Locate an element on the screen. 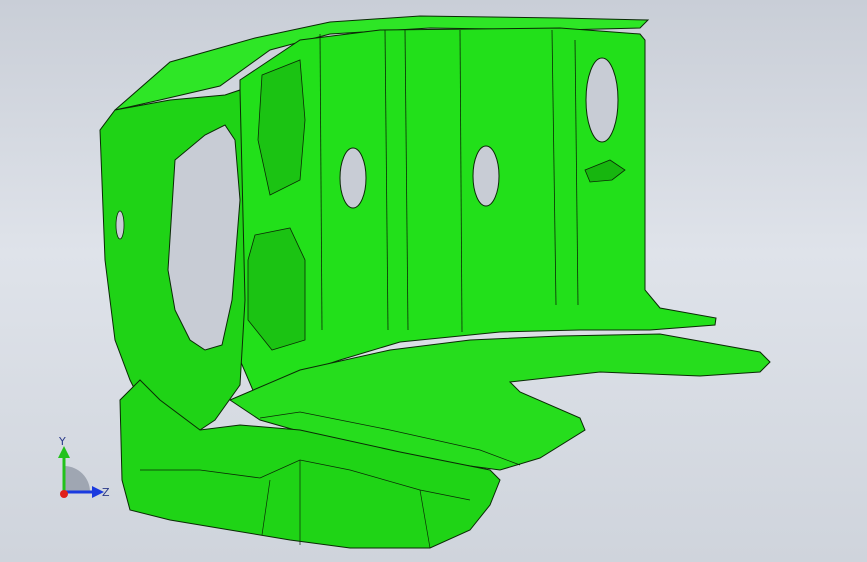  hole-right is located at coordinates (602, 100).